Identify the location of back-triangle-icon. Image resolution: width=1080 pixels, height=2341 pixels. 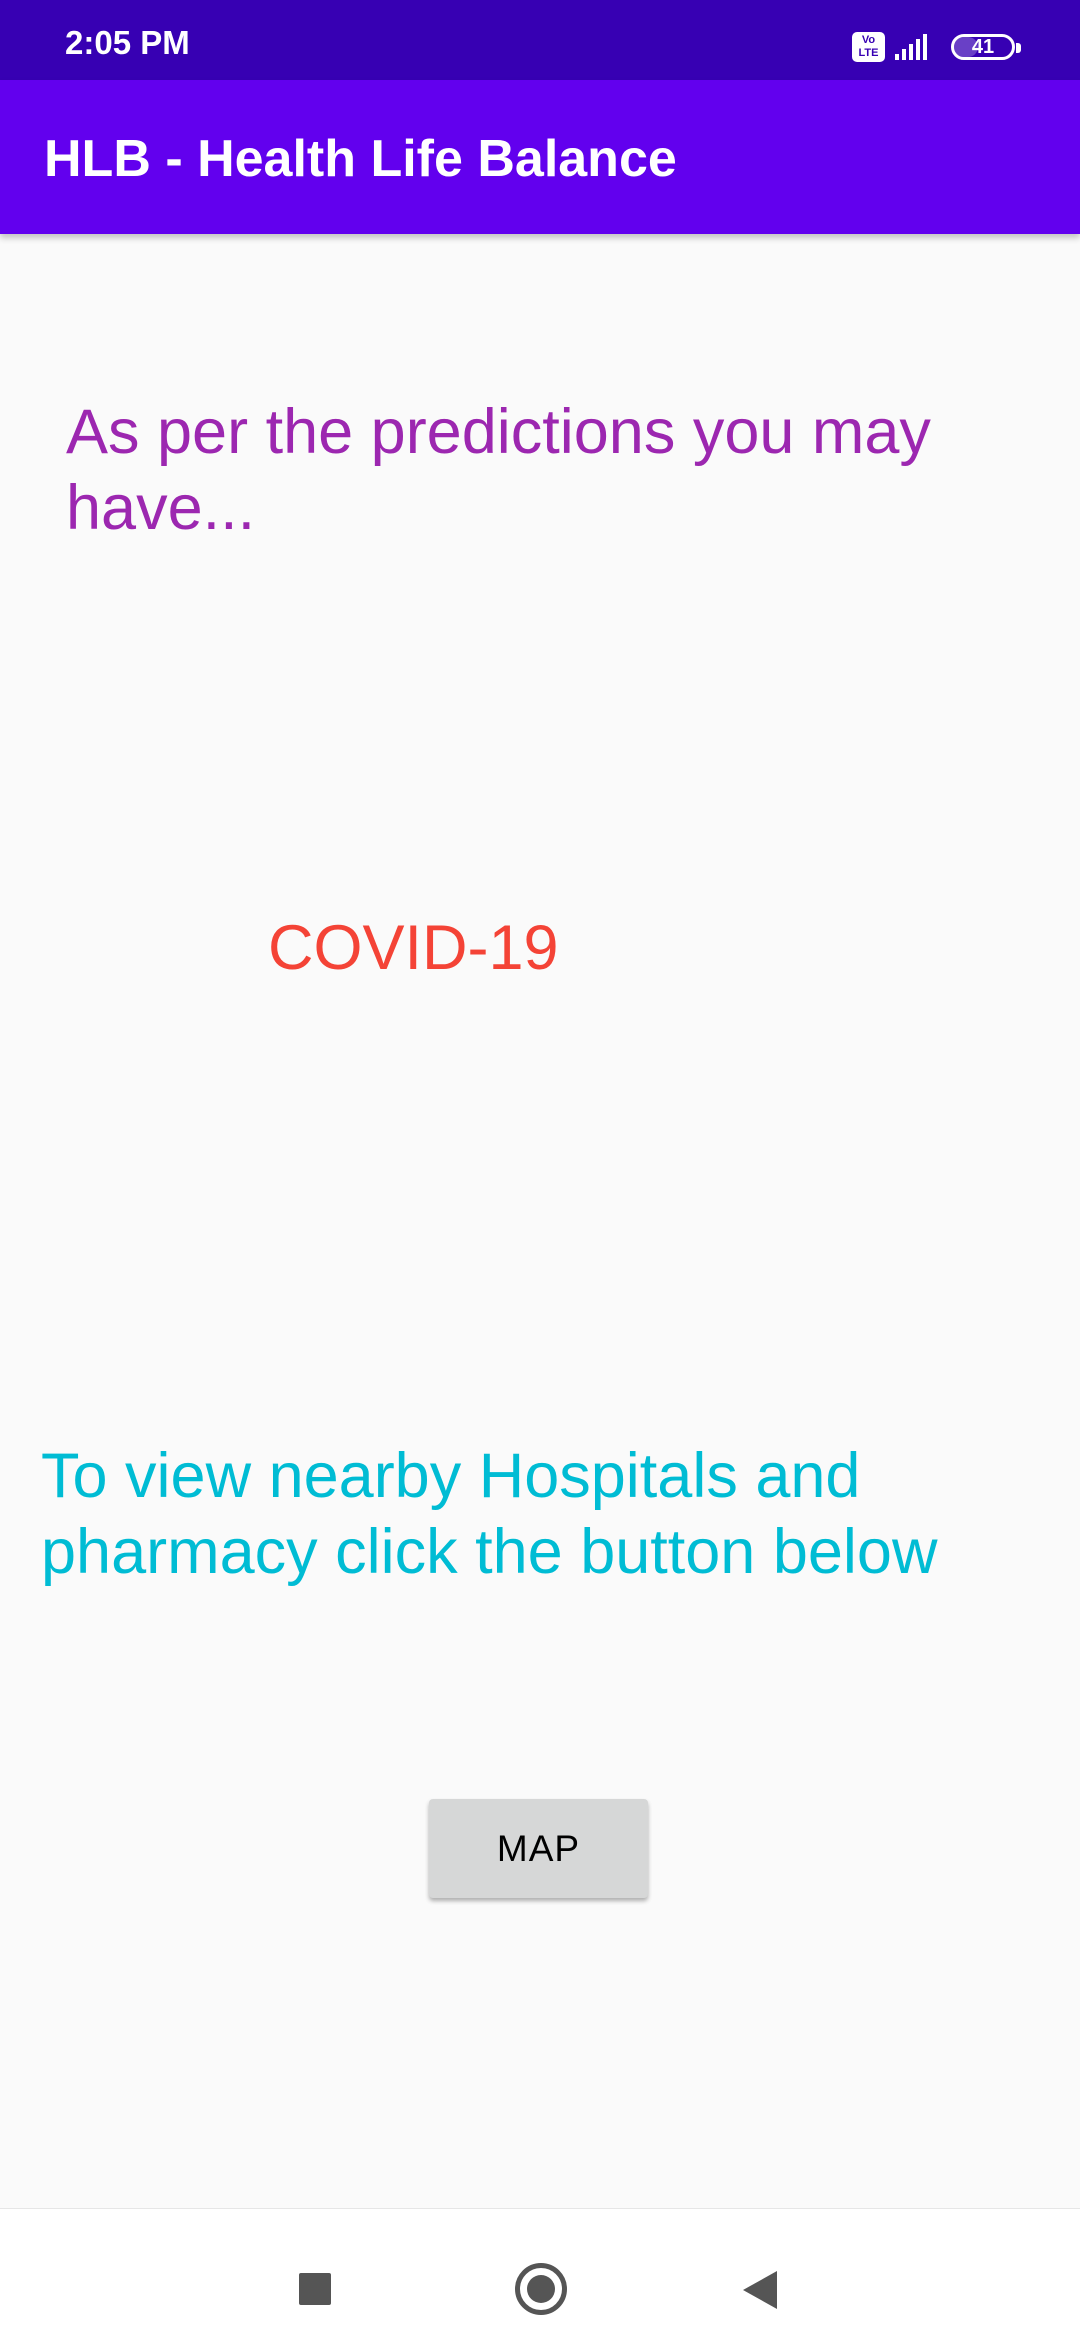
(760, 2290).